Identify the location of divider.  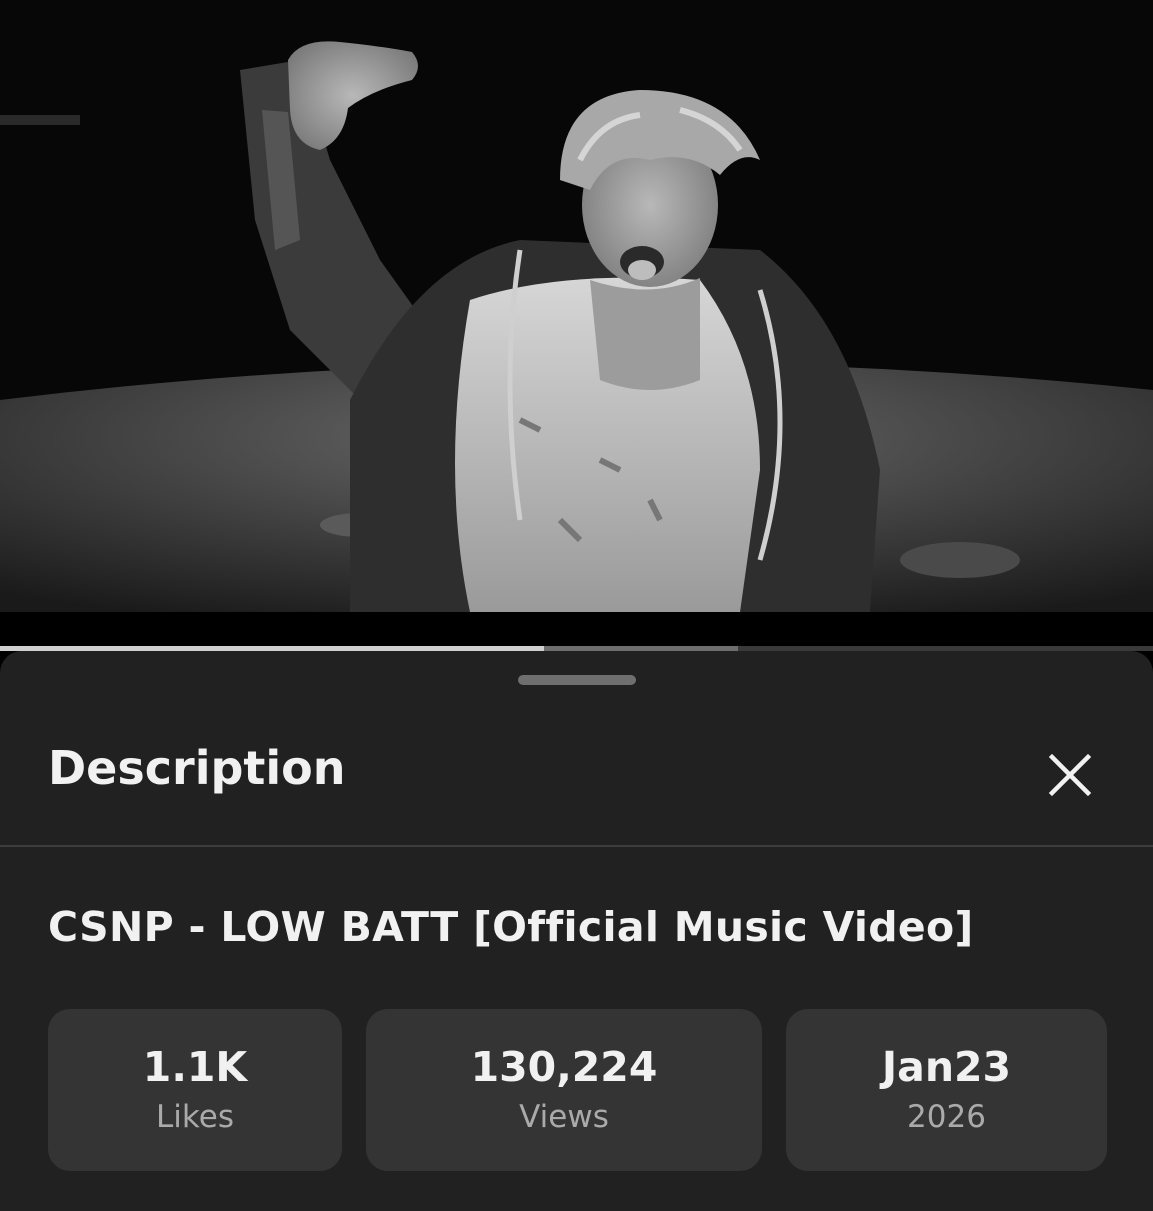
(576, 846).